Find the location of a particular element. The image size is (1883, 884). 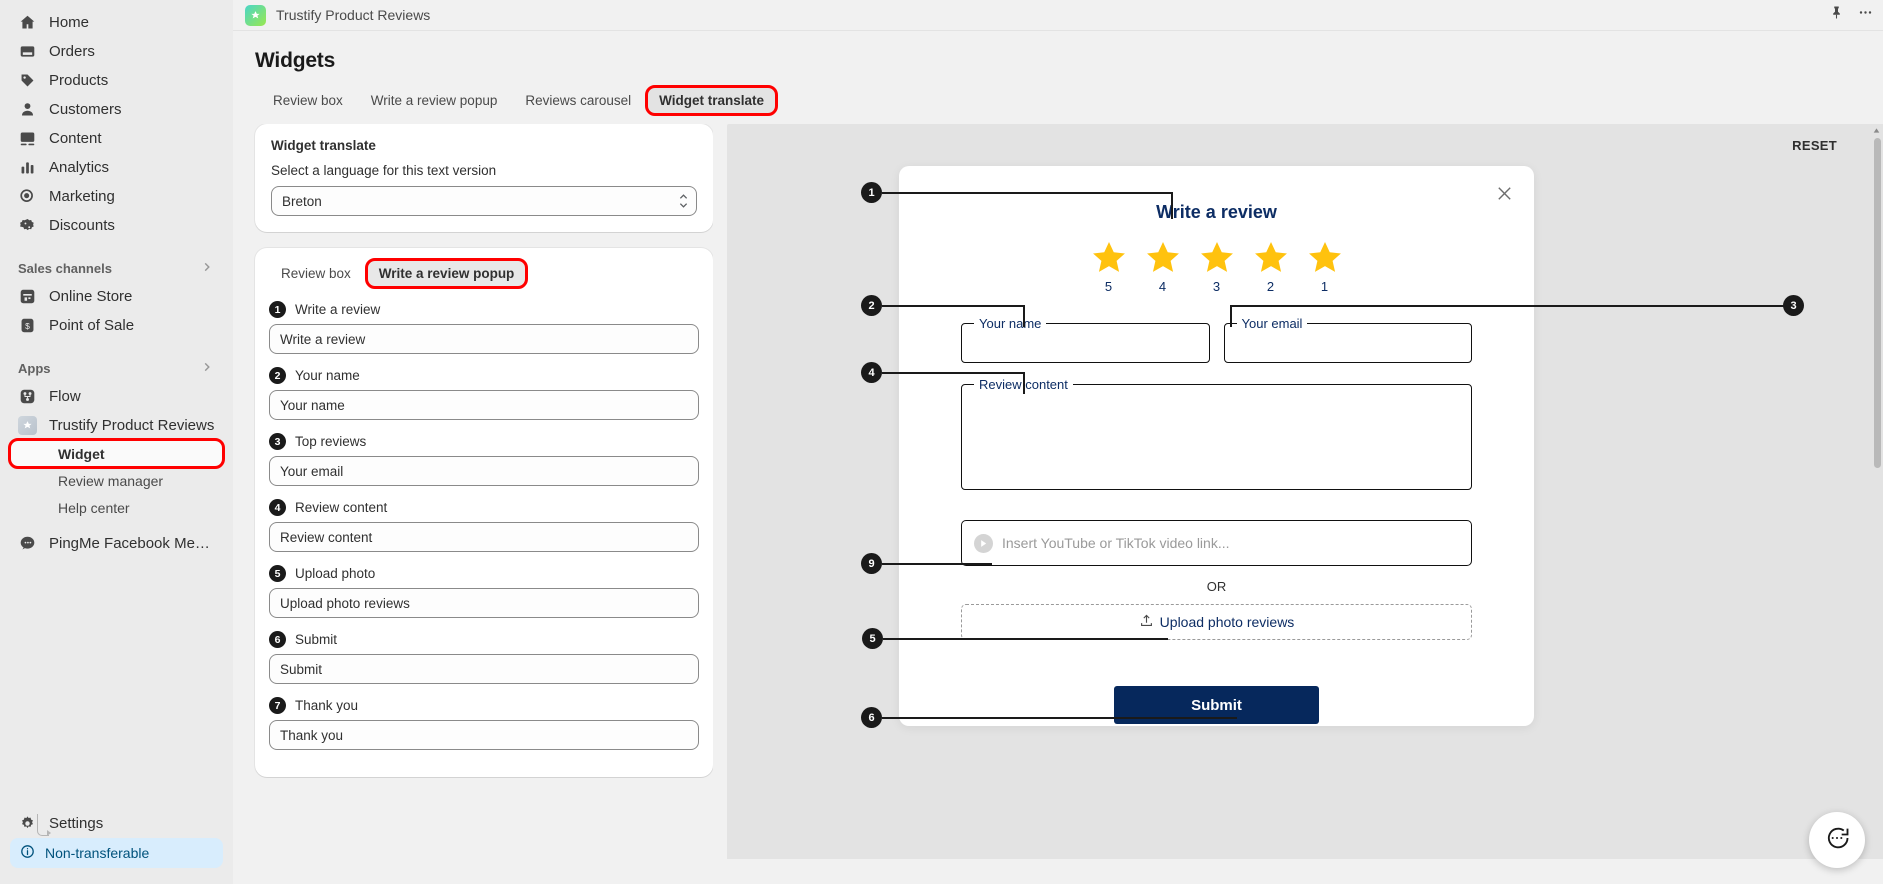

sidebar-item-marketing: Marketing is located at coordinates (116, 196).